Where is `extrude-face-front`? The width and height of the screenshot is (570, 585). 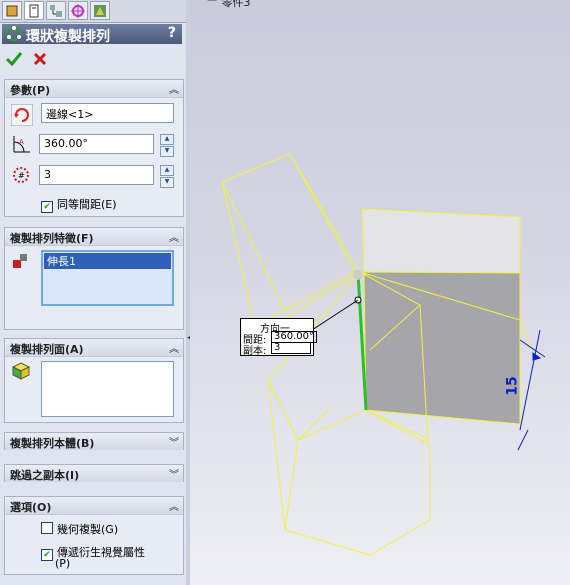 extrude-face-front is located at coordinates (442, 348).